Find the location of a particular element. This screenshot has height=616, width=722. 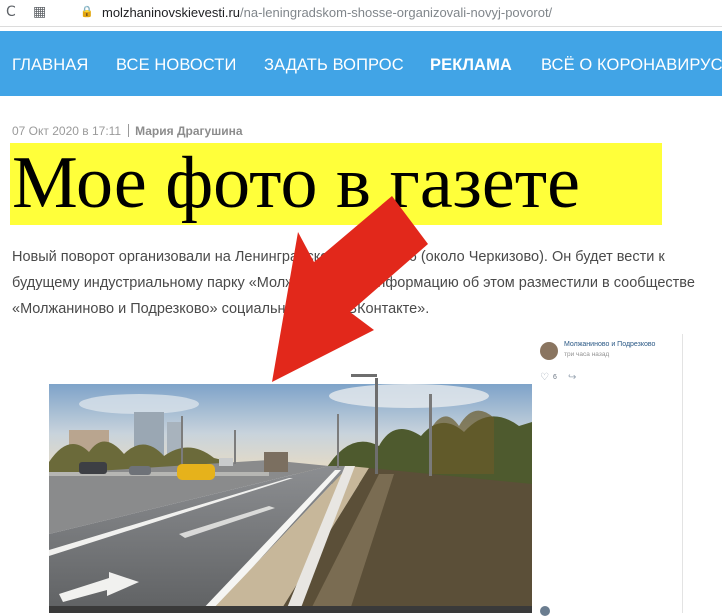

lock-icon: 🔒 is located at coordinates (87, 12).